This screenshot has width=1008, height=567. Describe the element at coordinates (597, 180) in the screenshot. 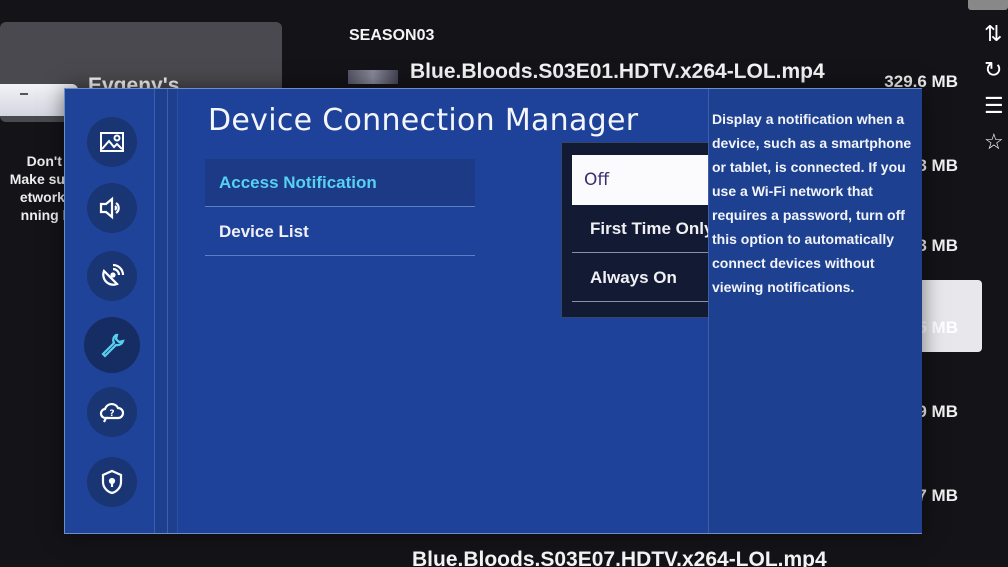

I see `option-label: Off` at that location.